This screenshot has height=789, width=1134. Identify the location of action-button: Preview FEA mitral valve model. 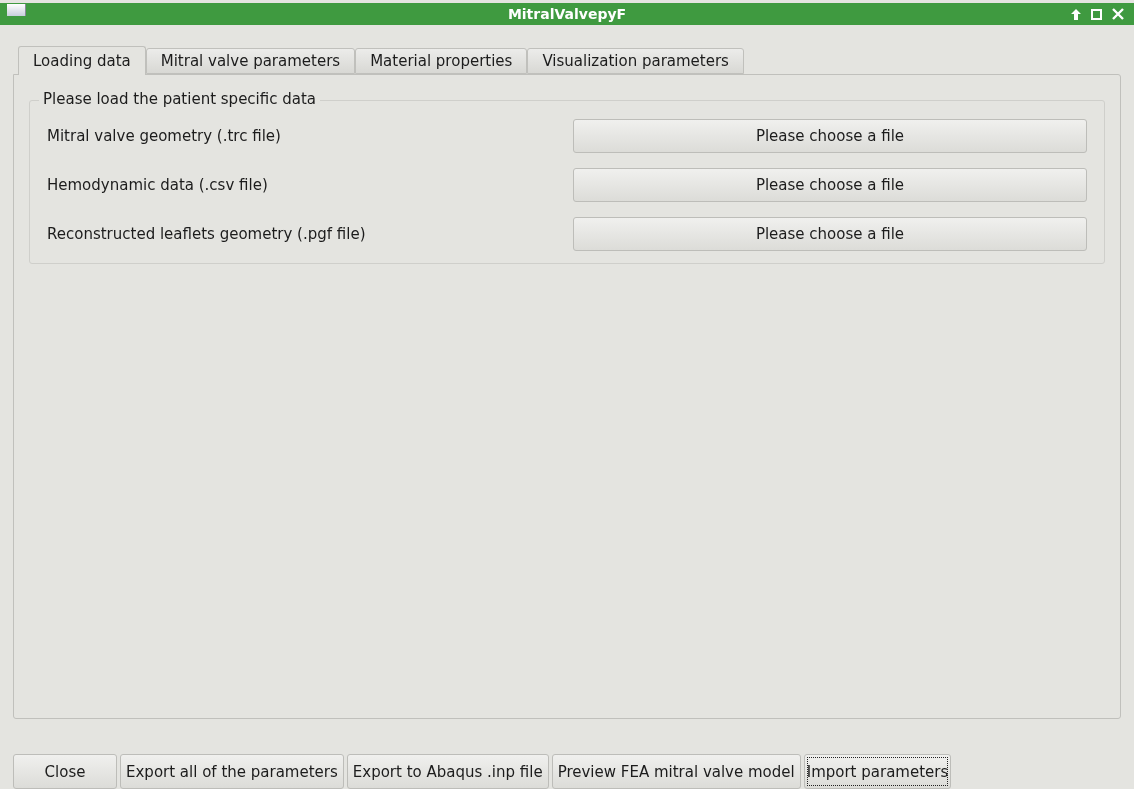
(676, 771).